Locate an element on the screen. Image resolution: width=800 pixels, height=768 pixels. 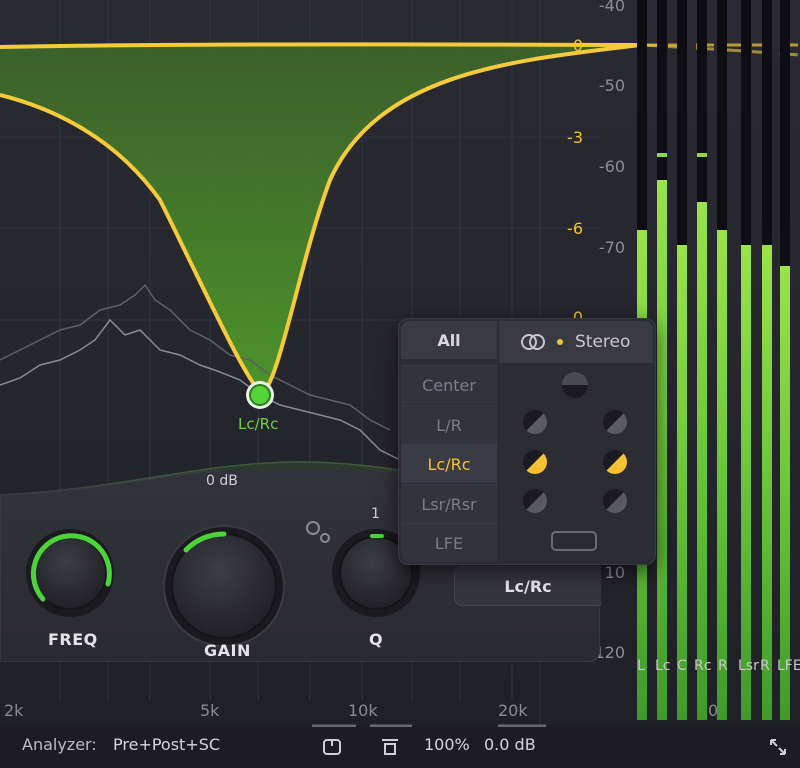
analyzer-mode-value: Pre+Post+SC is located at coordinates (166, 744).